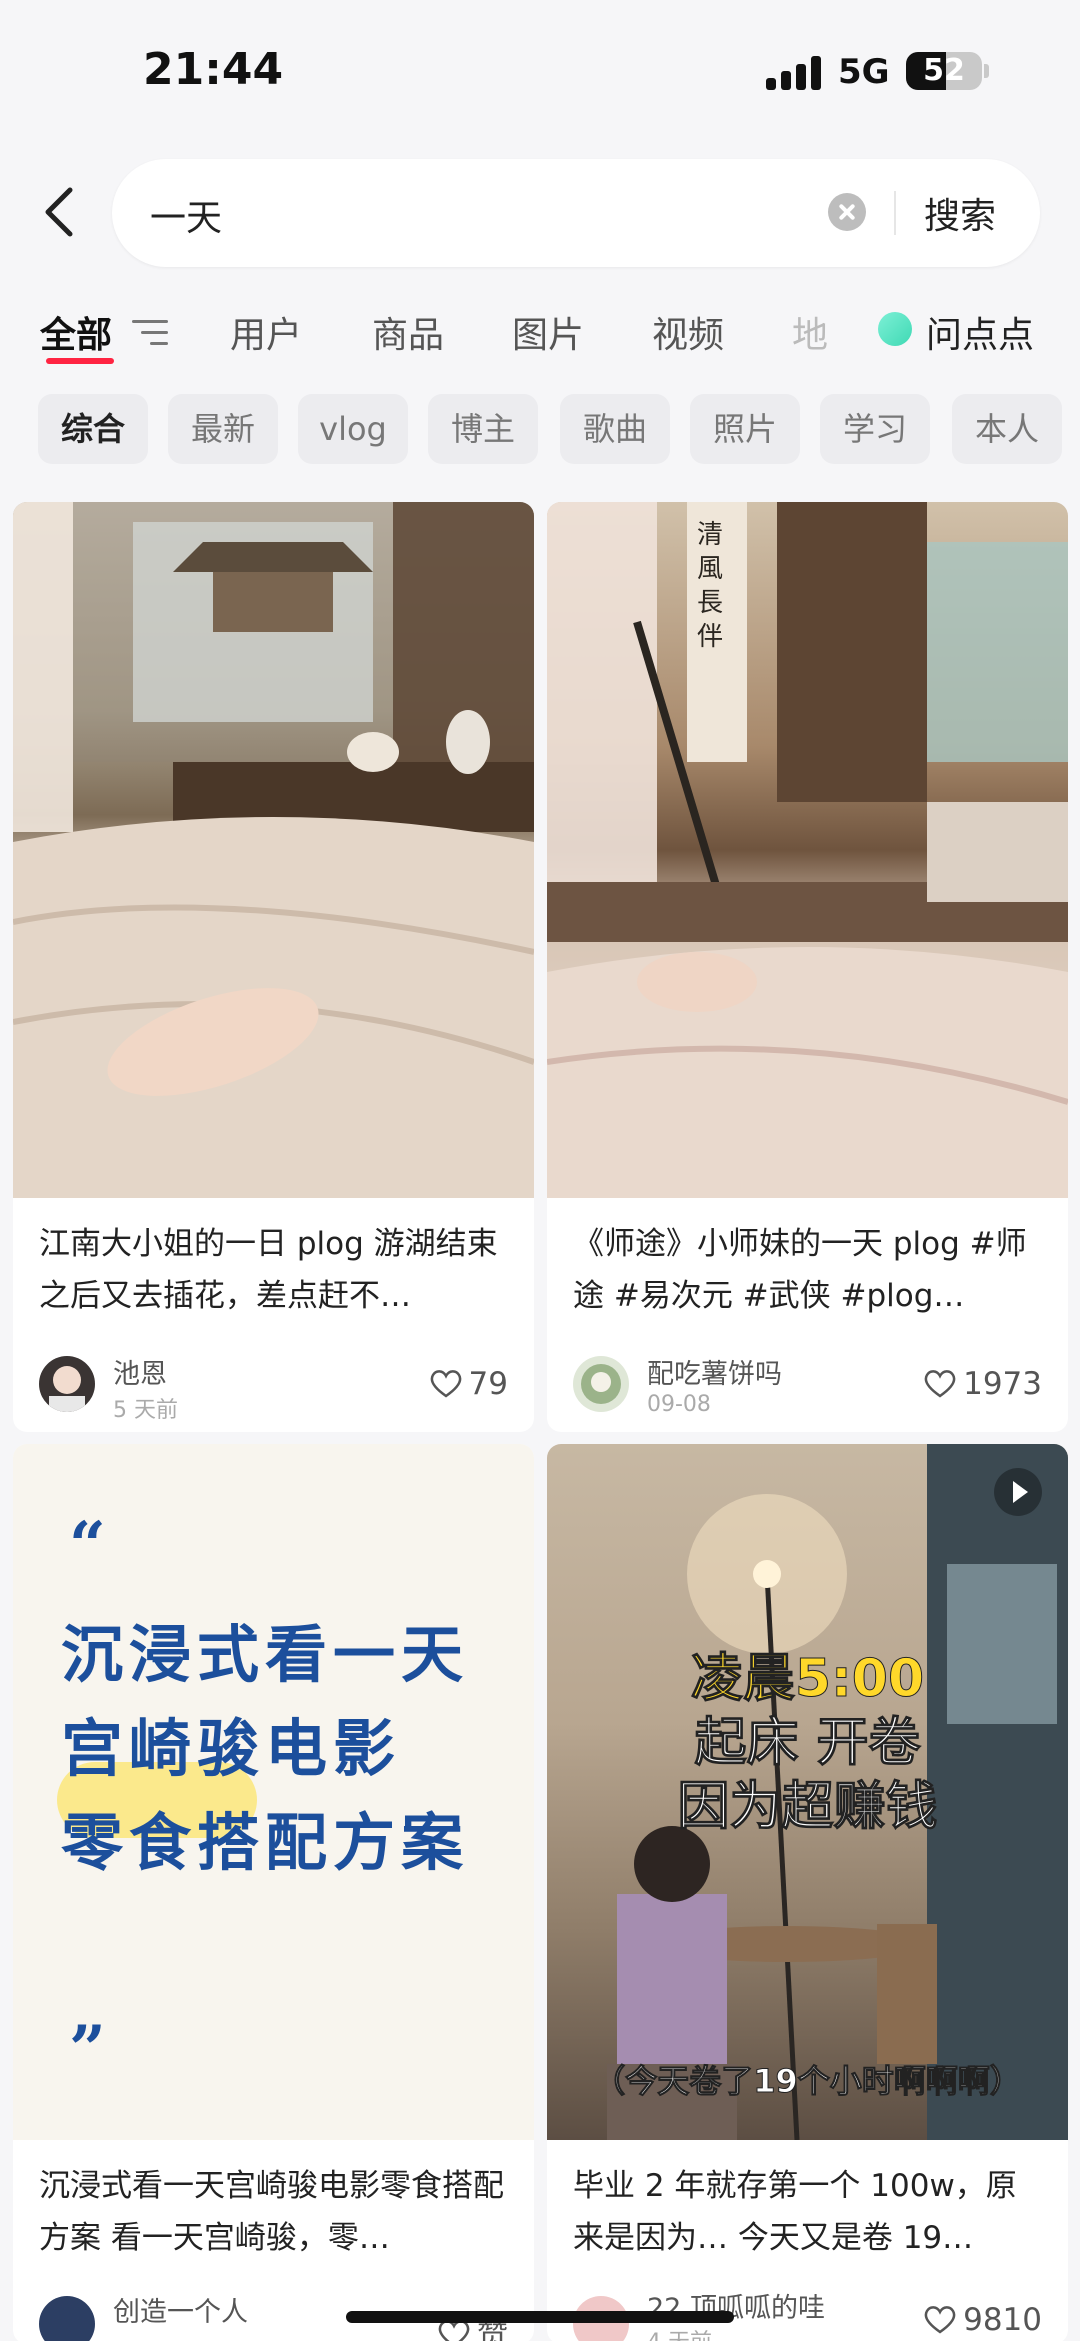 The image size is (1080, 2341). I want to click on post-image: 清風長伴, so click(807, 850).